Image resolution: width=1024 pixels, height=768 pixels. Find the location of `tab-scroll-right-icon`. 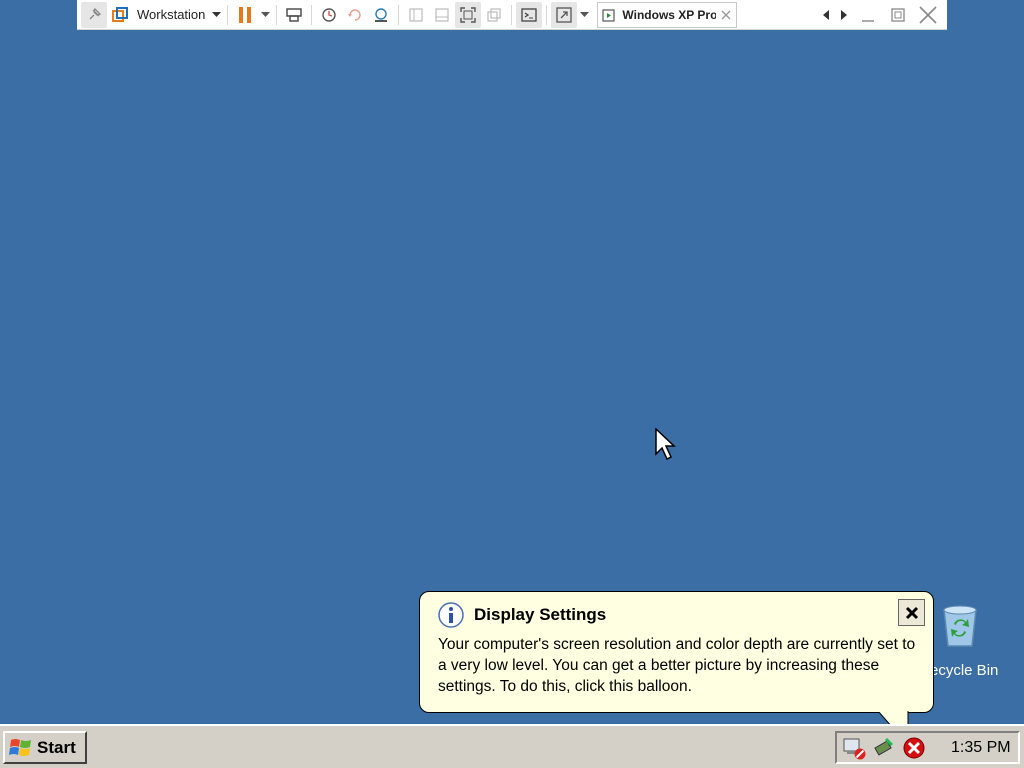

tab-scroll-right-icon is located at coordinates (844, 15).